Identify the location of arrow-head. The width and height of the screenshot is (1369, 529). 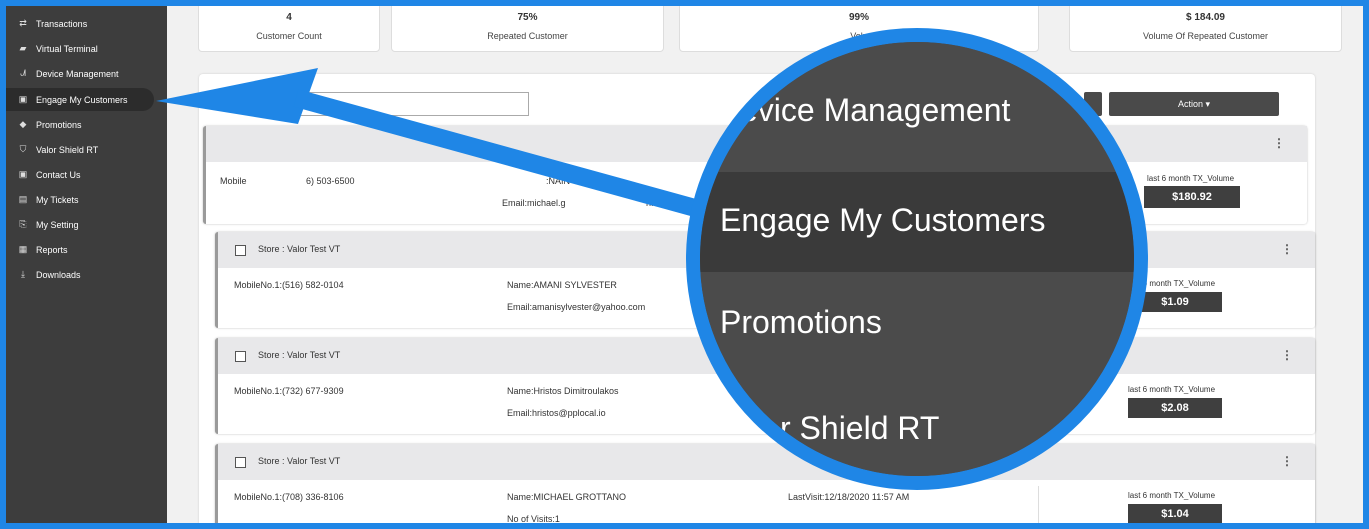
(237, 96).